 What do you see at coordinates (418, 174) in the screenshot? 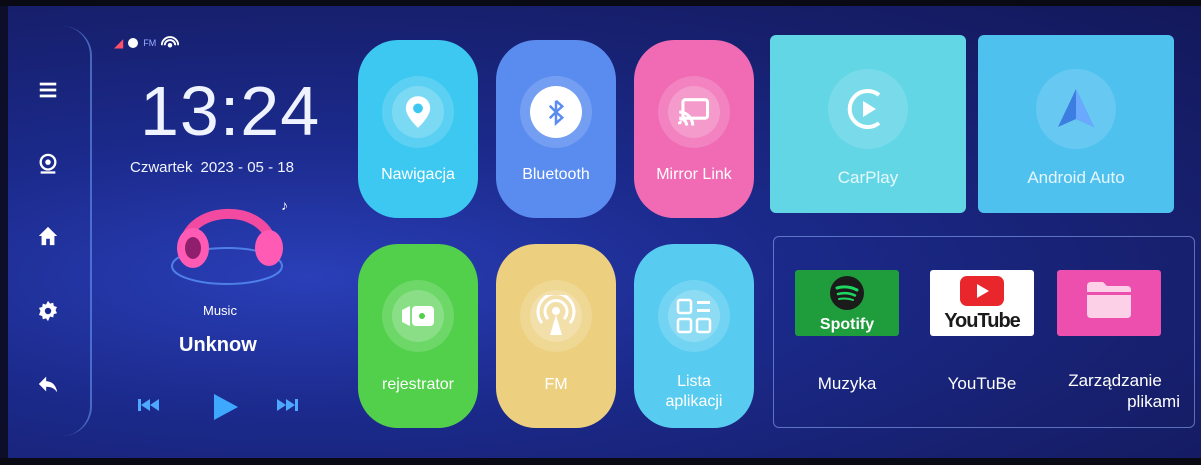
I see `tile-label: Nawigacja` at bounding box center [418, 174].